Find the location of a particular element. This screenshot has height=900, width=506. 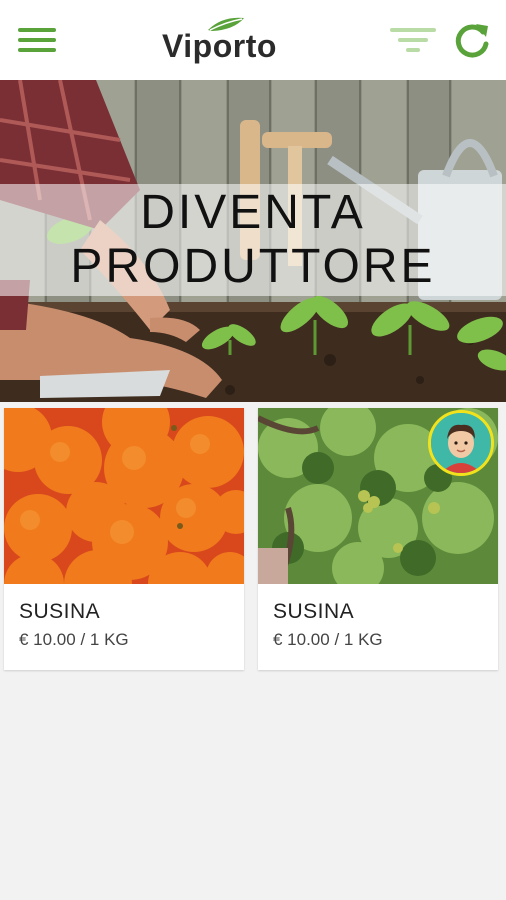

refresh-icon is located at coordinates (472, 41).